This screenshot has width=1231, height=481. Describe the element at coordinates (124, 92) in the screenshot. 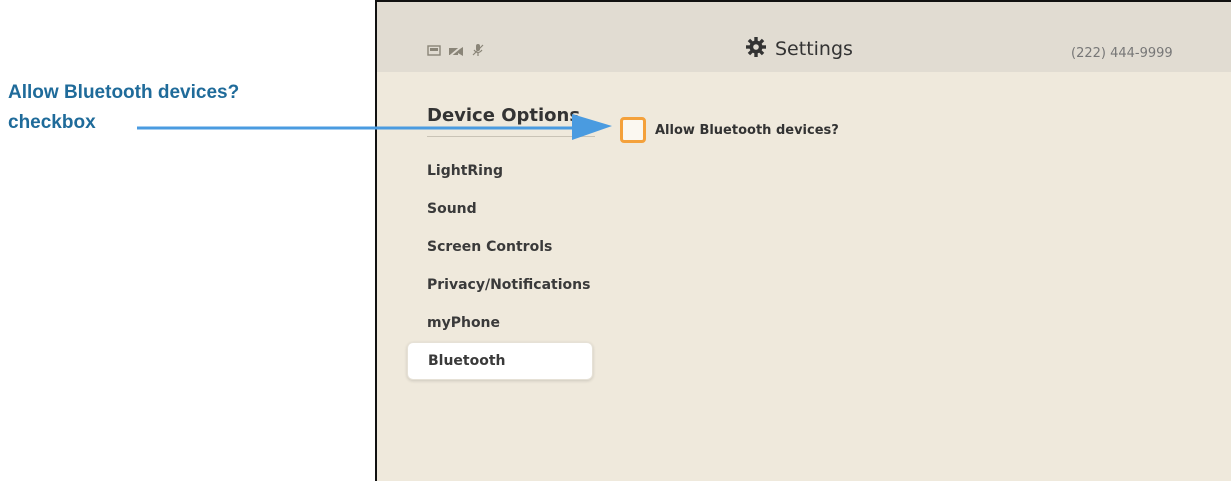

I see `callout-line-1: Allow Bluetooth devices?` at that location.